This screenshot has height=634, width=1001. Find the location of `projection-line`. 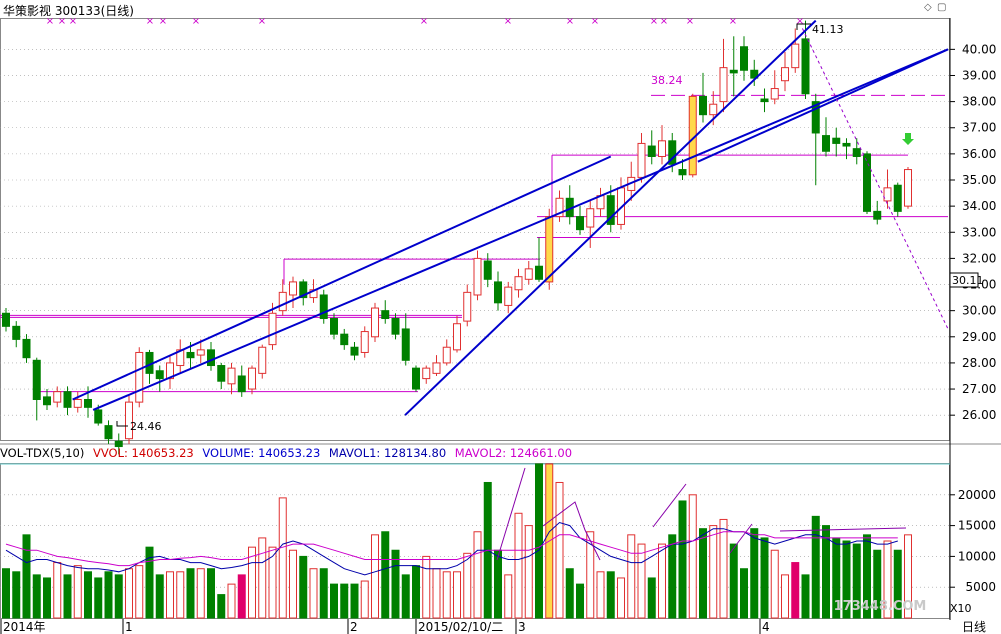

projection-line is located at coordinates (875, 179).